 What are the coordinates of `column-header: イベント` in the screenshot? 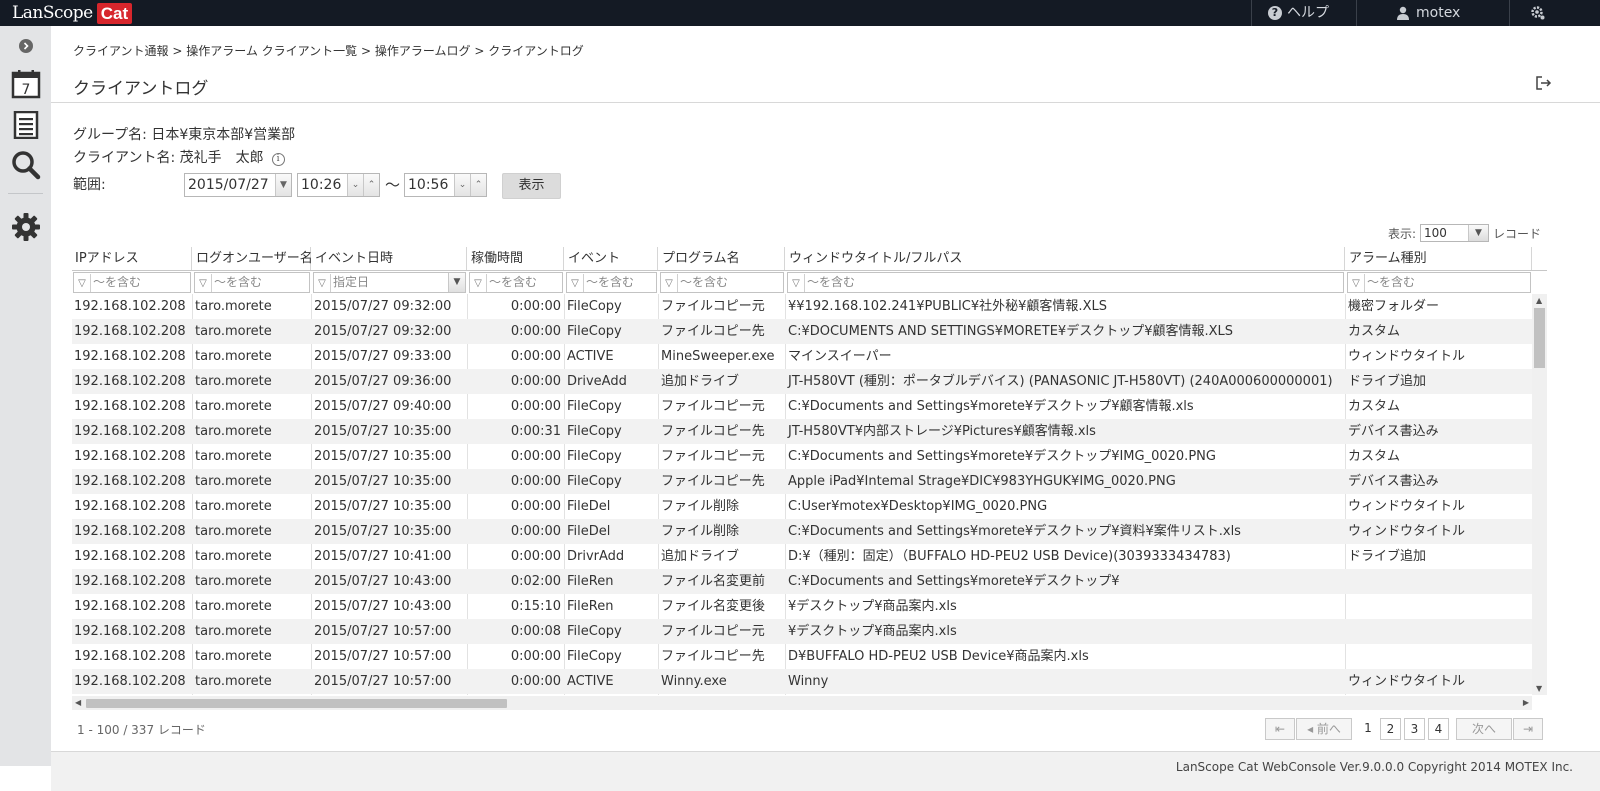 It's located at (611, 259).